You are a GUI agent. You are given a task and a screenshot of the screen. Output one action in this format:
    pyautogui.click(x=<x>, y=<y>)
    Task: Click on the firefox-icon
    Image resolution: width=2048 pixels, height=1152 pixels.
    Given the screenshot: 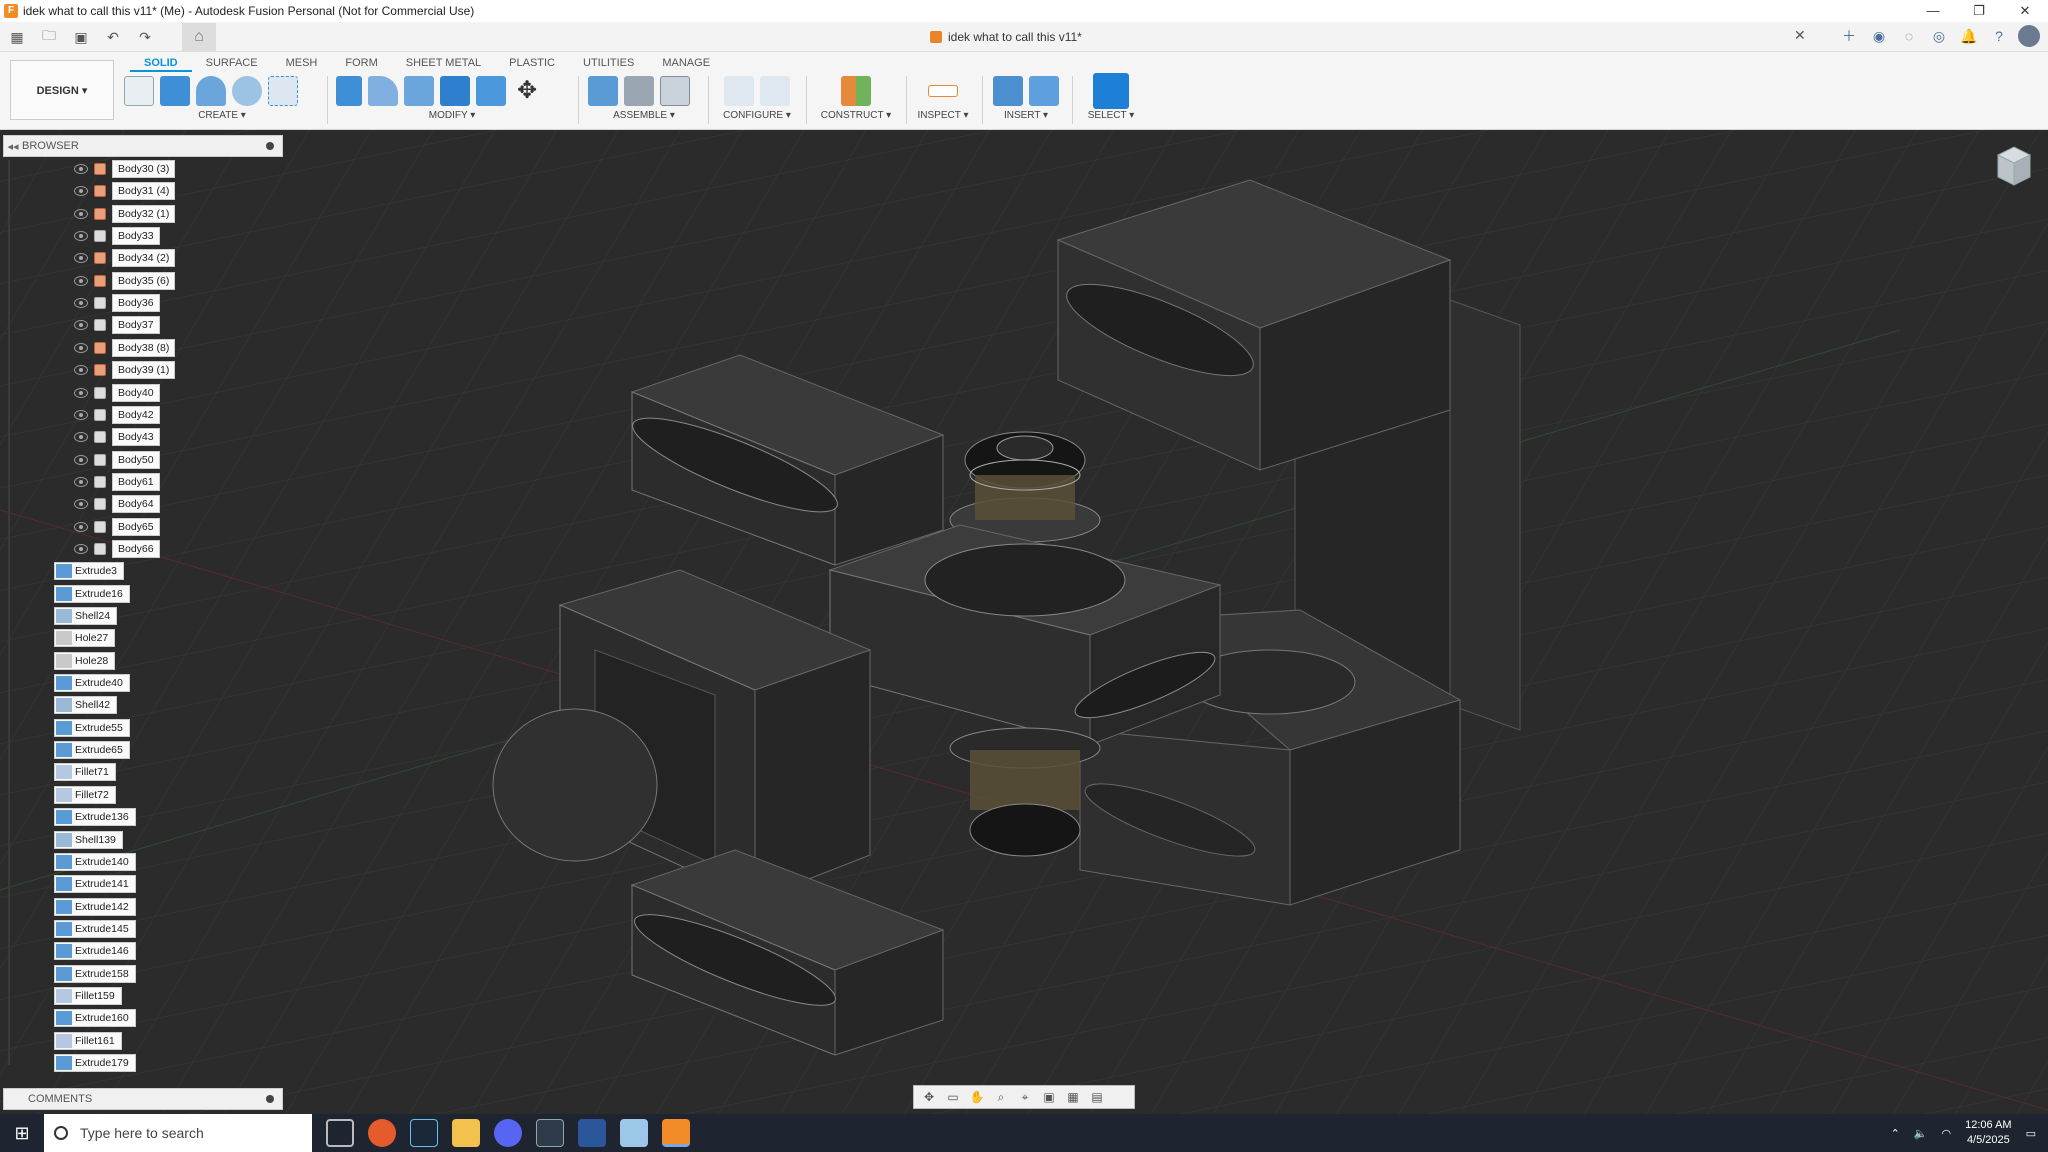 What is the action you would take?
    pyautogui.click(x=382, y=1133)
    